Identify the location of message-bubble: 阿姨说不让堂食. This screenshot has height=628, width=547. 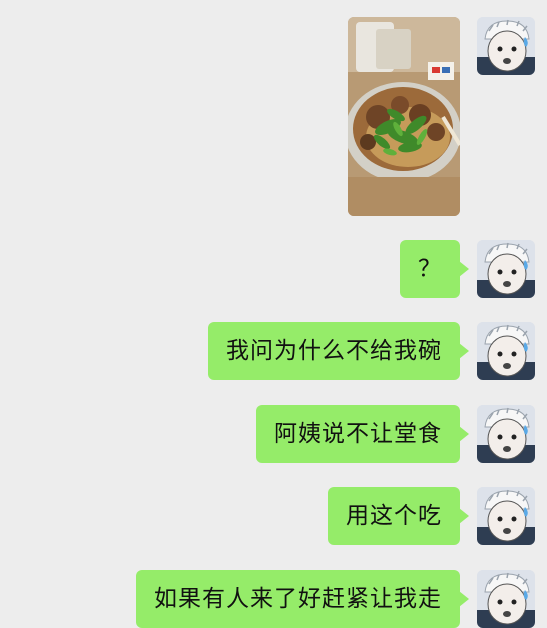
(362, 434).